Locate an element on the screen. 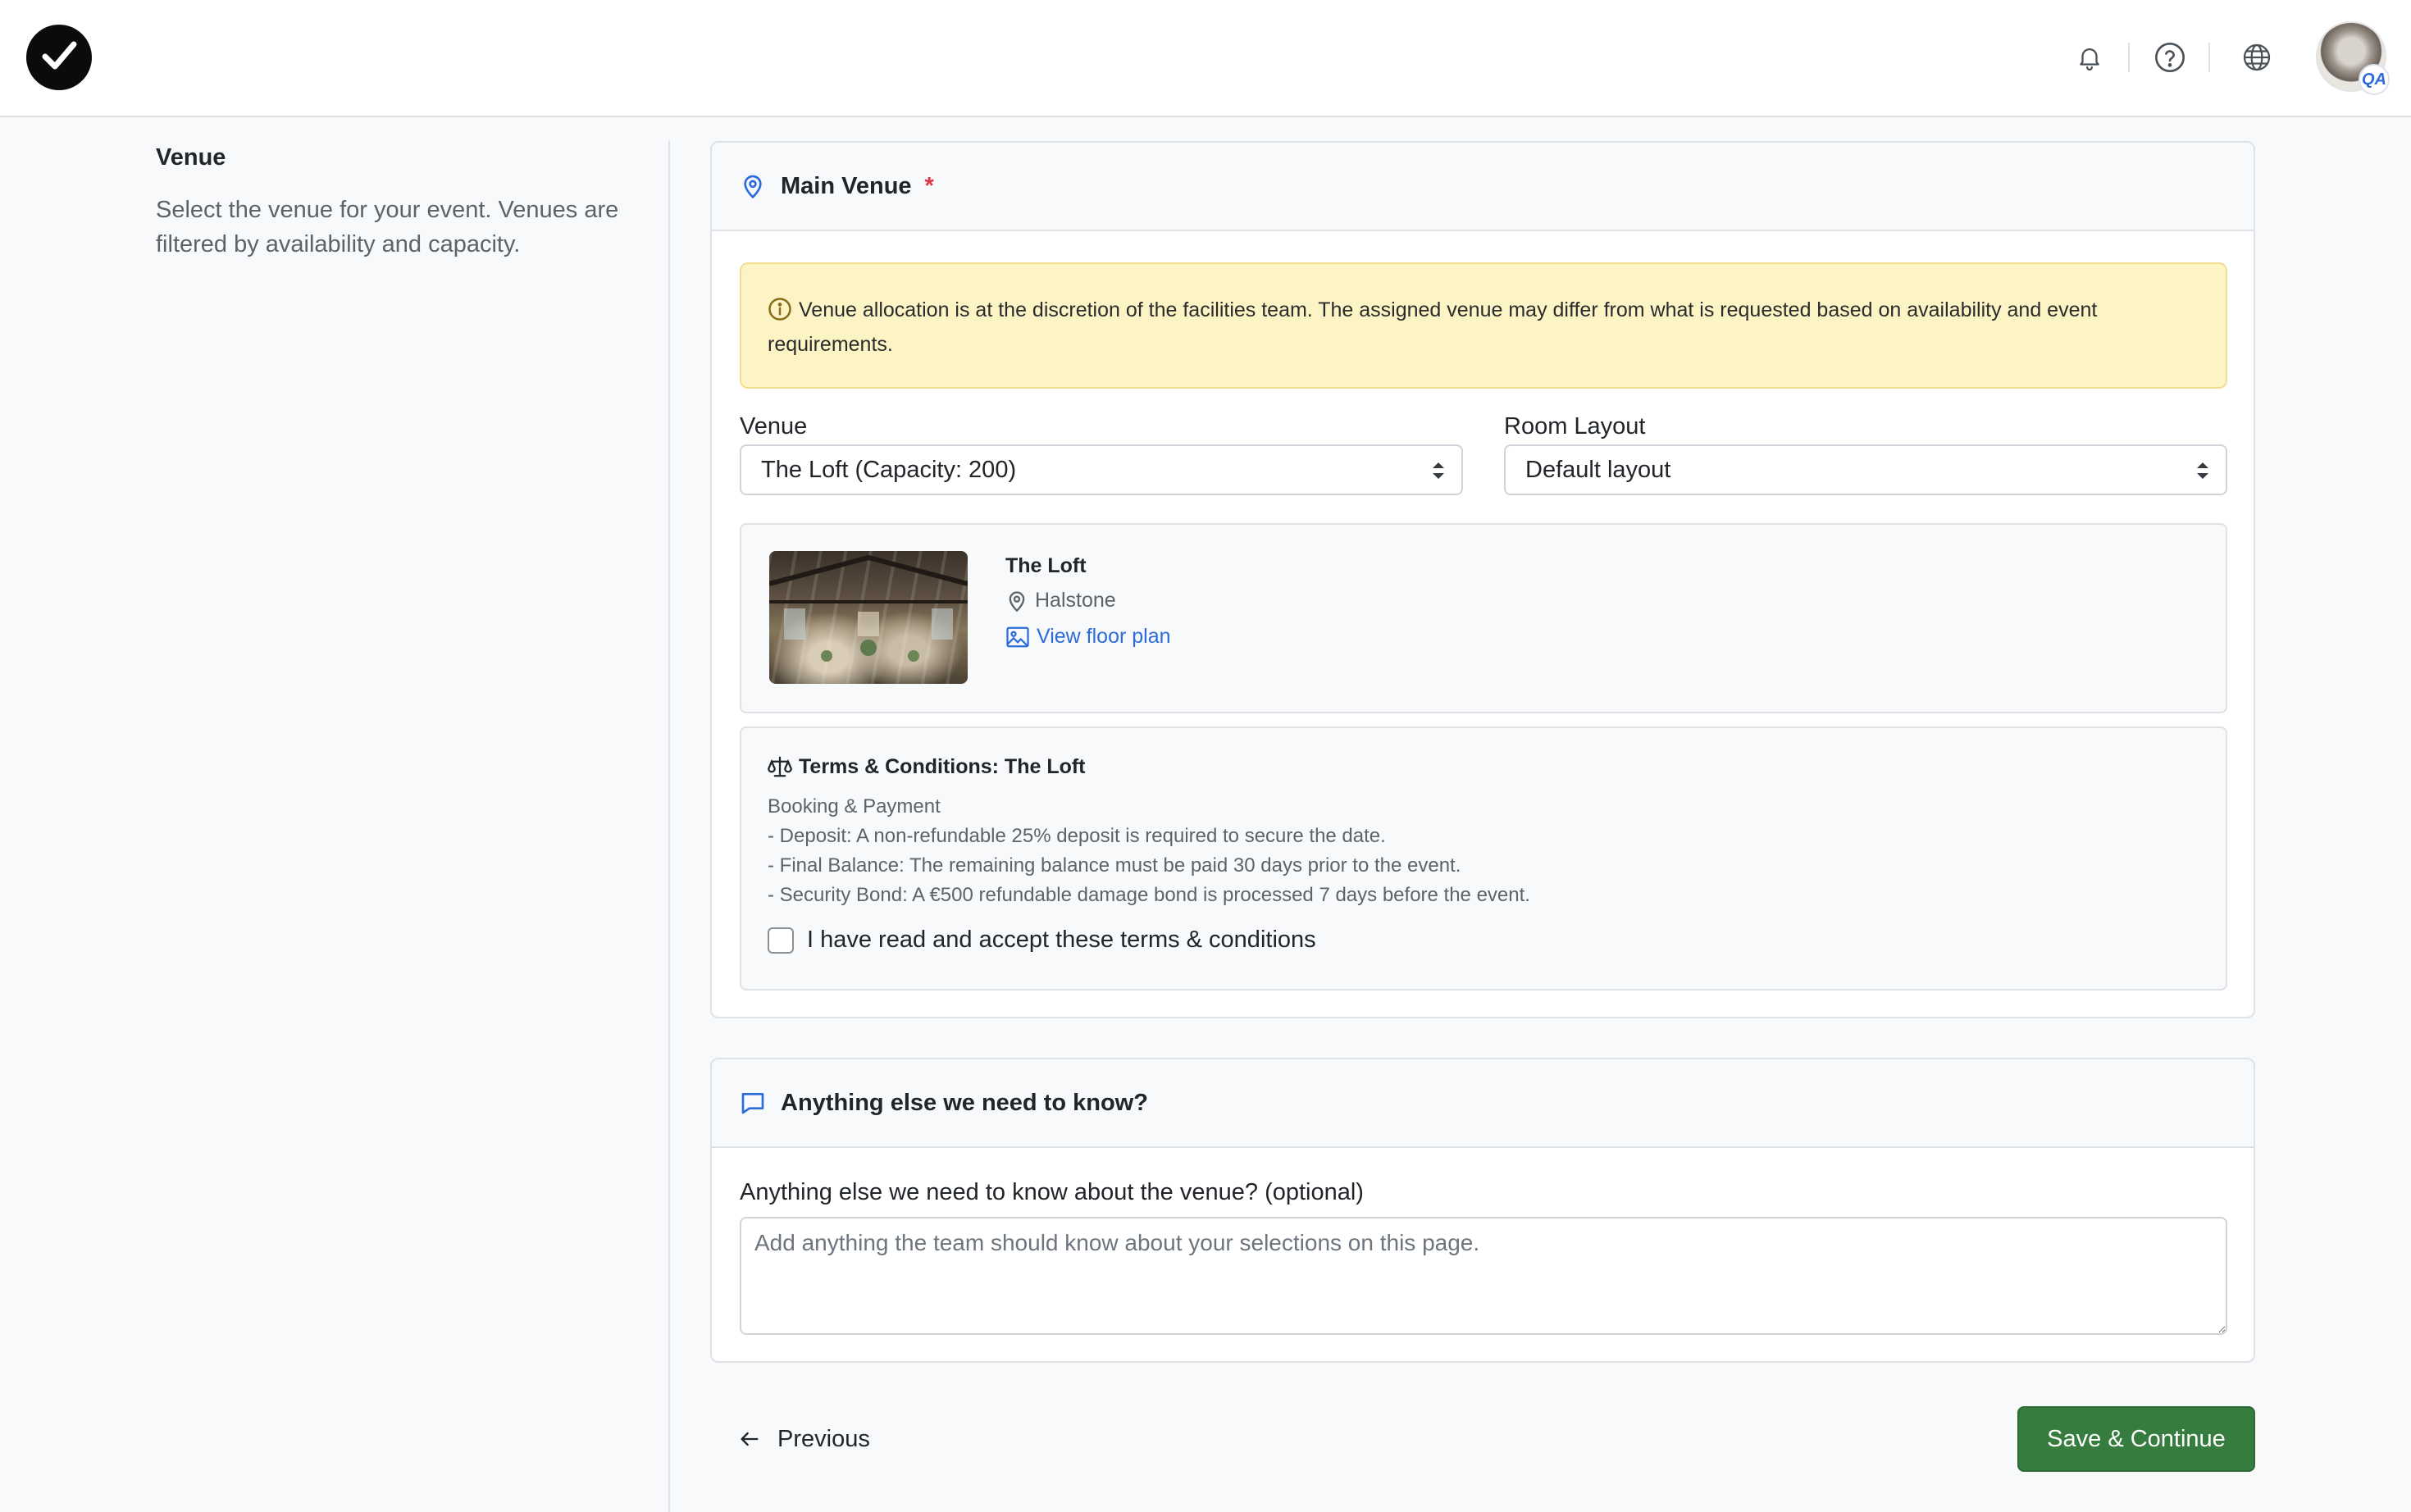 The width and height of the screenshot is (2411, 1512). column-divider is located at coordinates (669, 826).